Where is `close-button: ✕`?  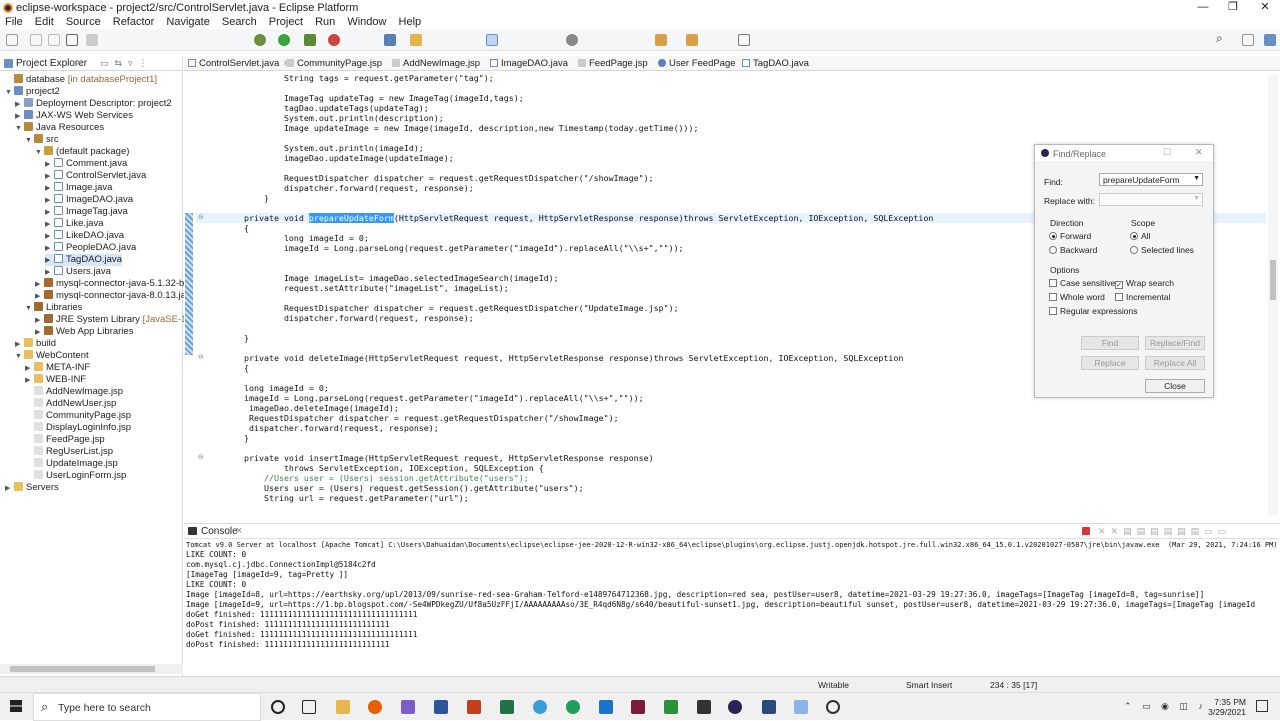
close-button: ✕ is located at coordinates (1265, 7).